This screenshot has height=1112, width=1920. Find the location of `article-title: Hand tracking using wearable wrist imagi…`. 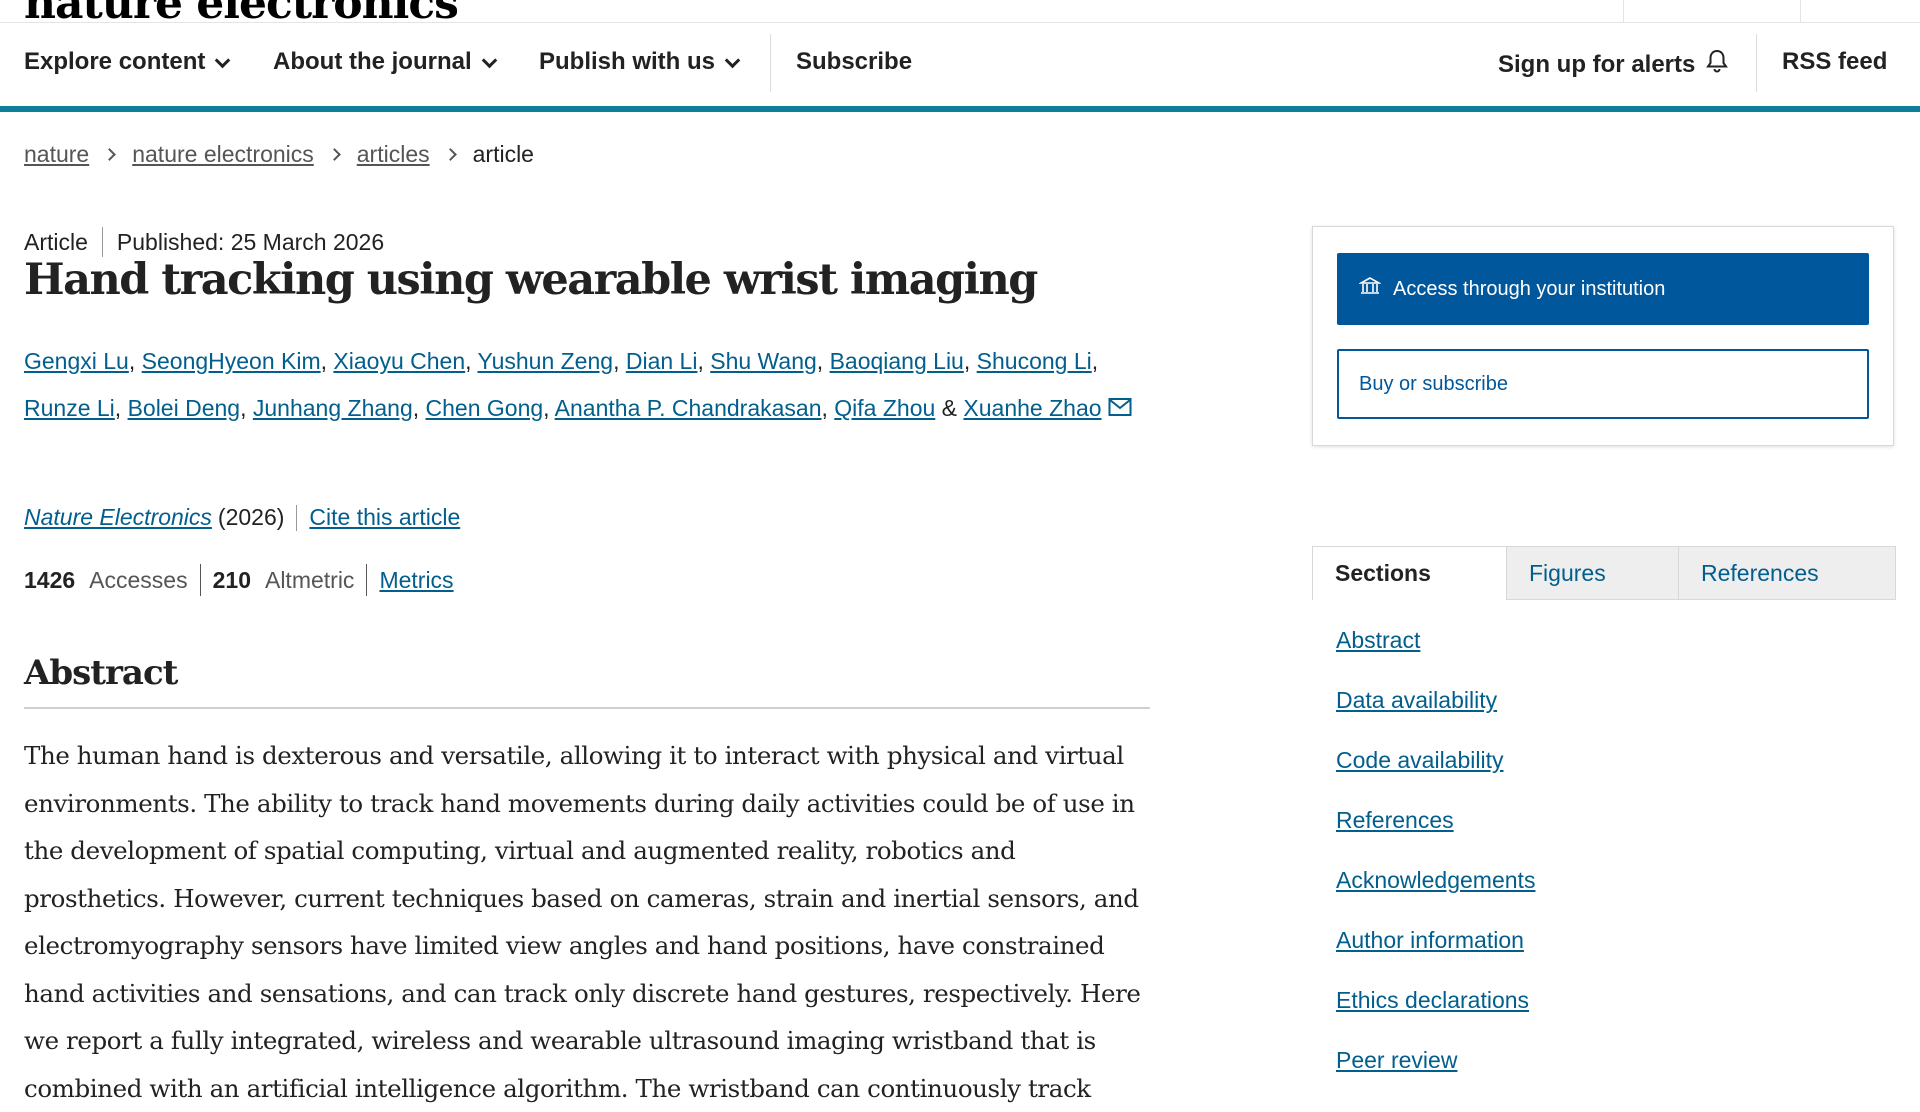

article-title: Hand tracking using wearable wrist imagi… is located at coordinates (531, 280).